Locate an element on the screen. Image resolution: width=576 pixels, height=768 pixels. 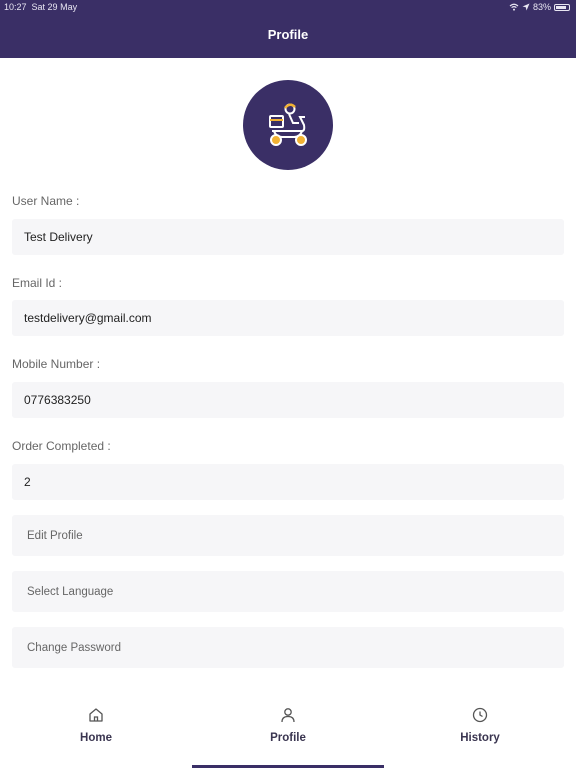
avatar is located at coordinates (288, 125).